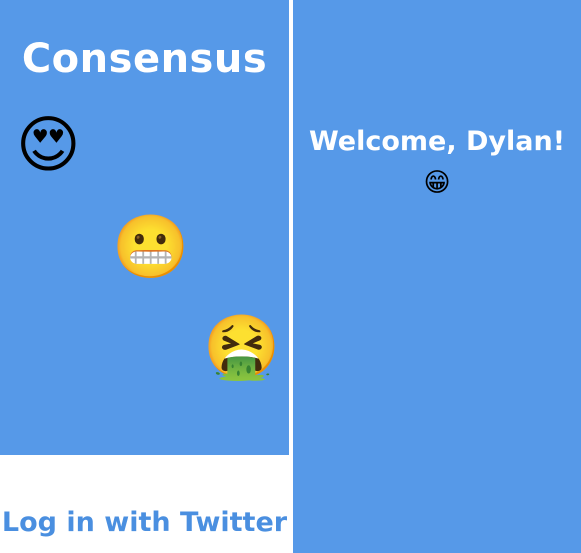  I want to click on app-title: Consensus, so click(144, 59).